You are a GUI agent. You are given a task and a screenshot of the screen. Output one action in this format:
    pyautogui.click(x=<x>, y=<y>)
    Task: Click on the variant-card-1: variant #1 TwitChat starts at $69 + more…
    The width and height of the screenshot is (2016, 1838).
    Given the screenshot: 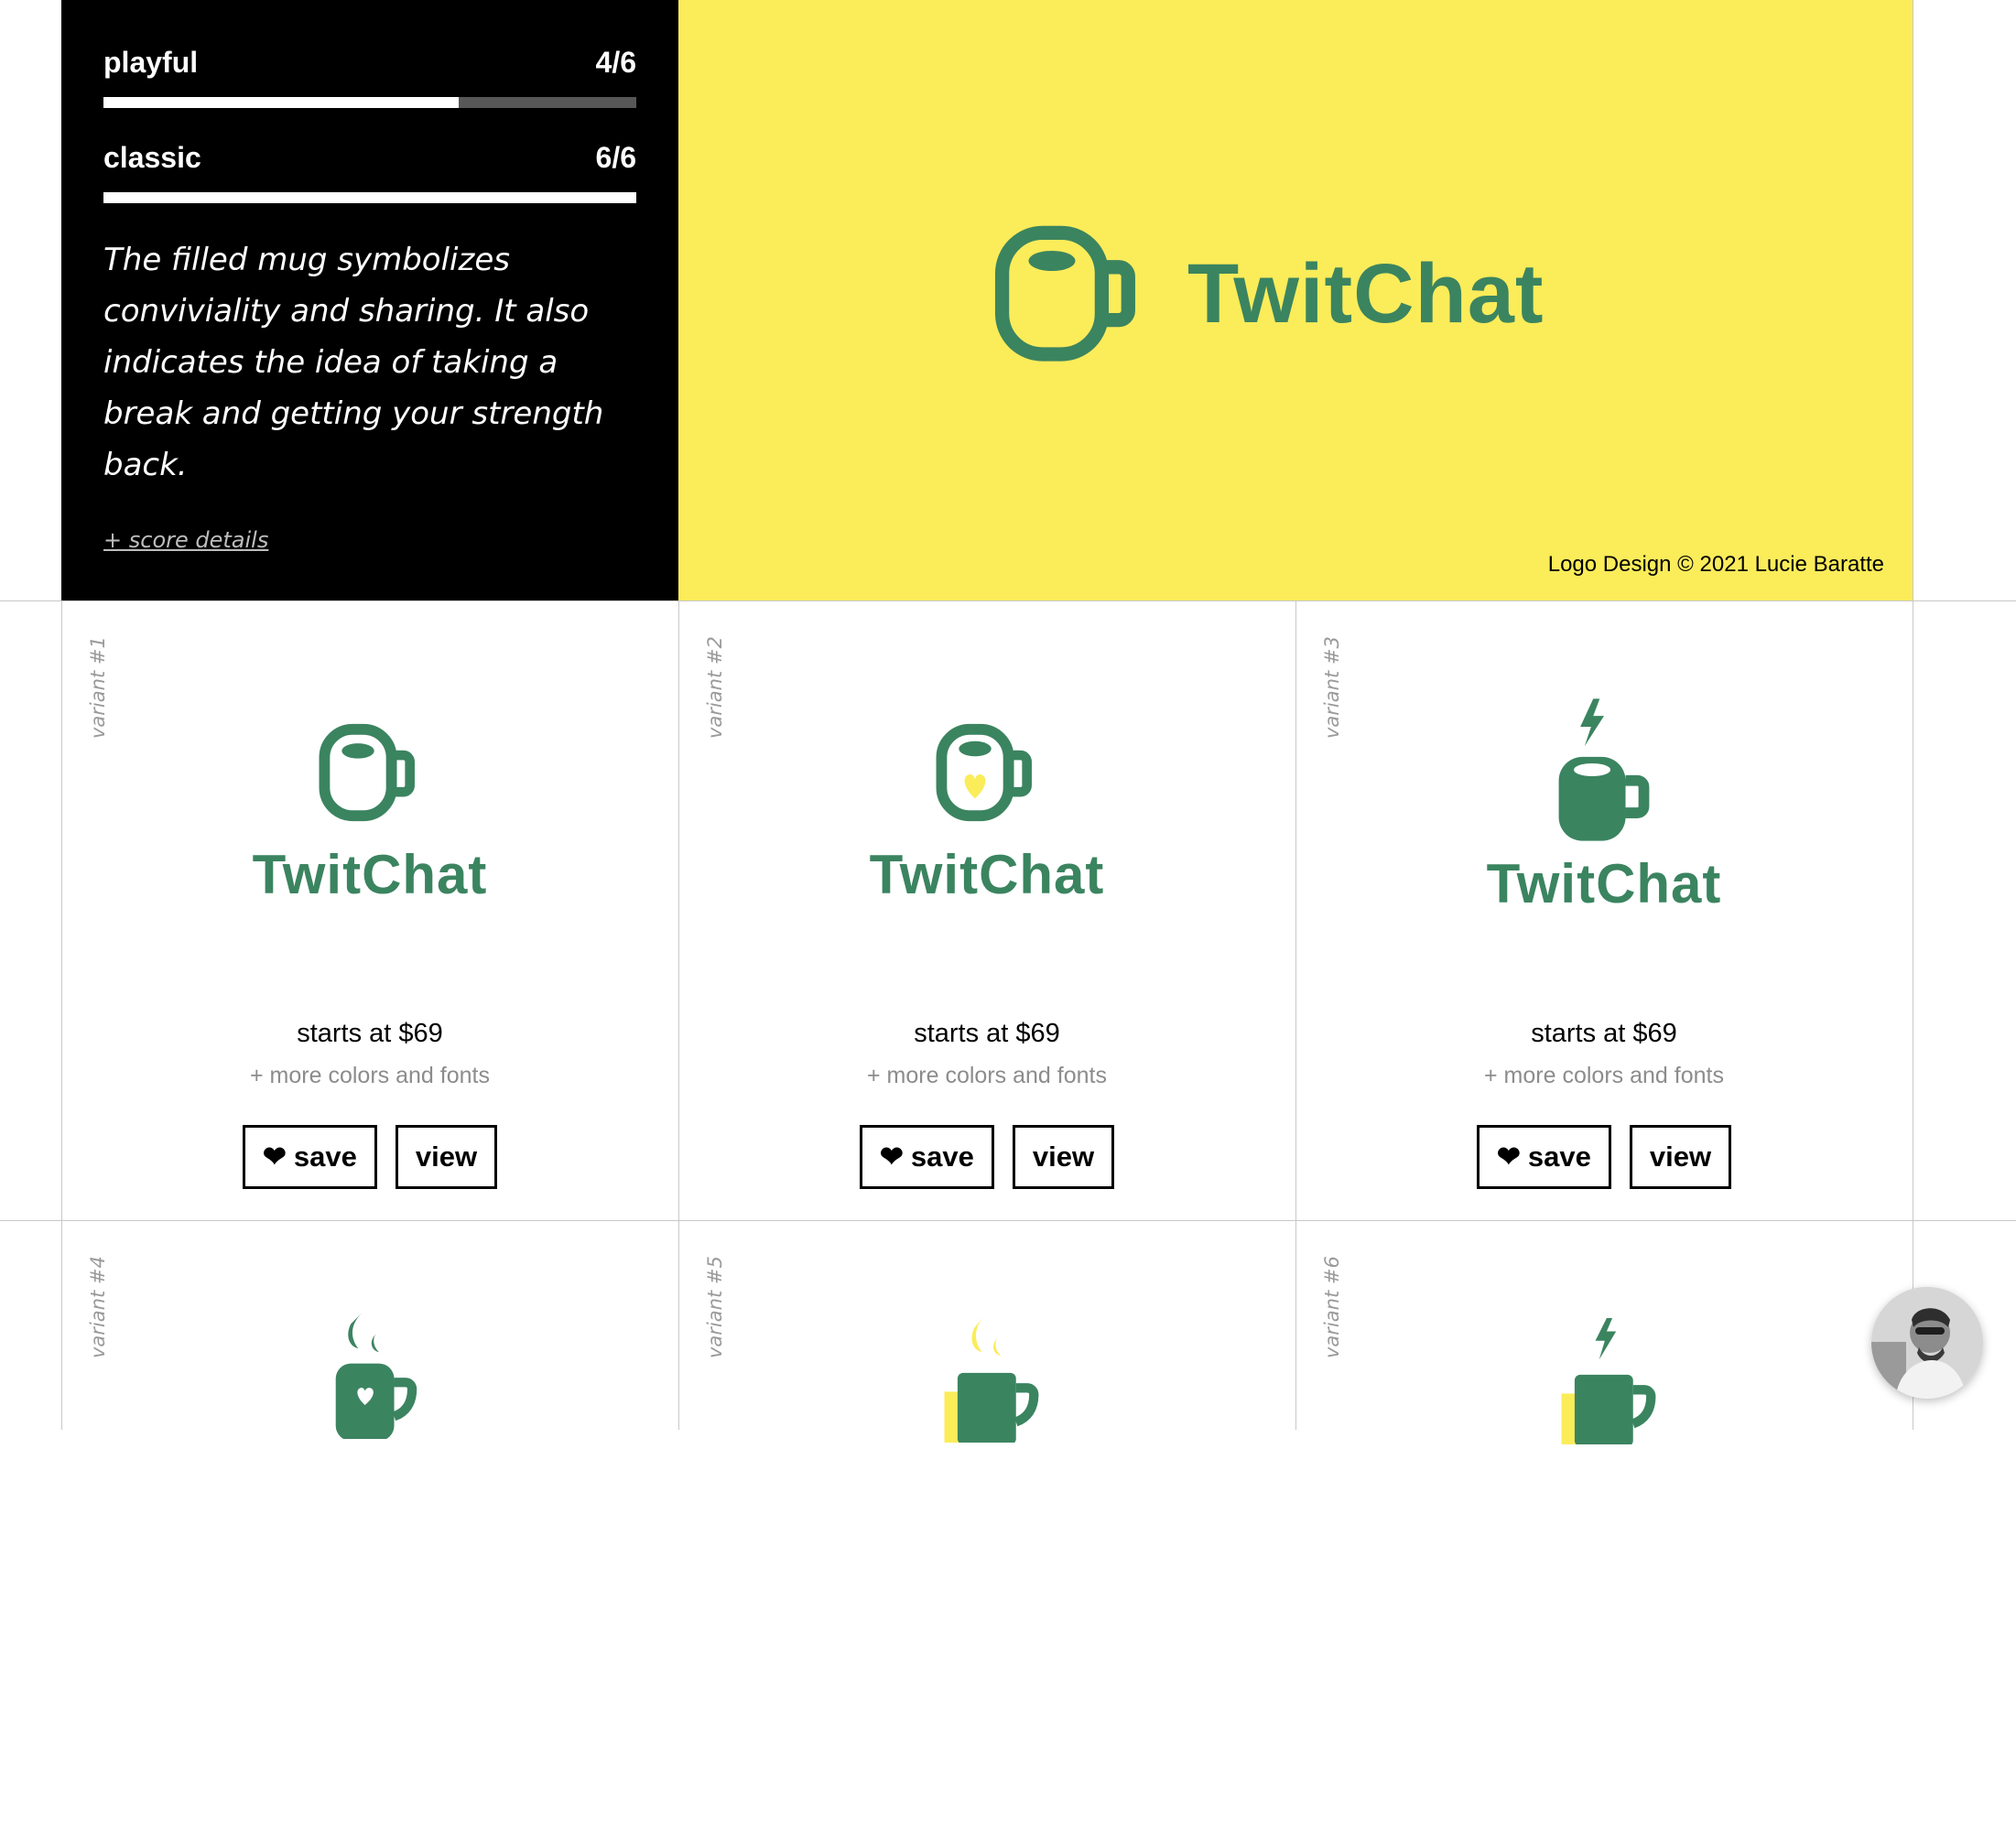 What is the action you would take?
    pyautogui.click(x=369, y=909)
    